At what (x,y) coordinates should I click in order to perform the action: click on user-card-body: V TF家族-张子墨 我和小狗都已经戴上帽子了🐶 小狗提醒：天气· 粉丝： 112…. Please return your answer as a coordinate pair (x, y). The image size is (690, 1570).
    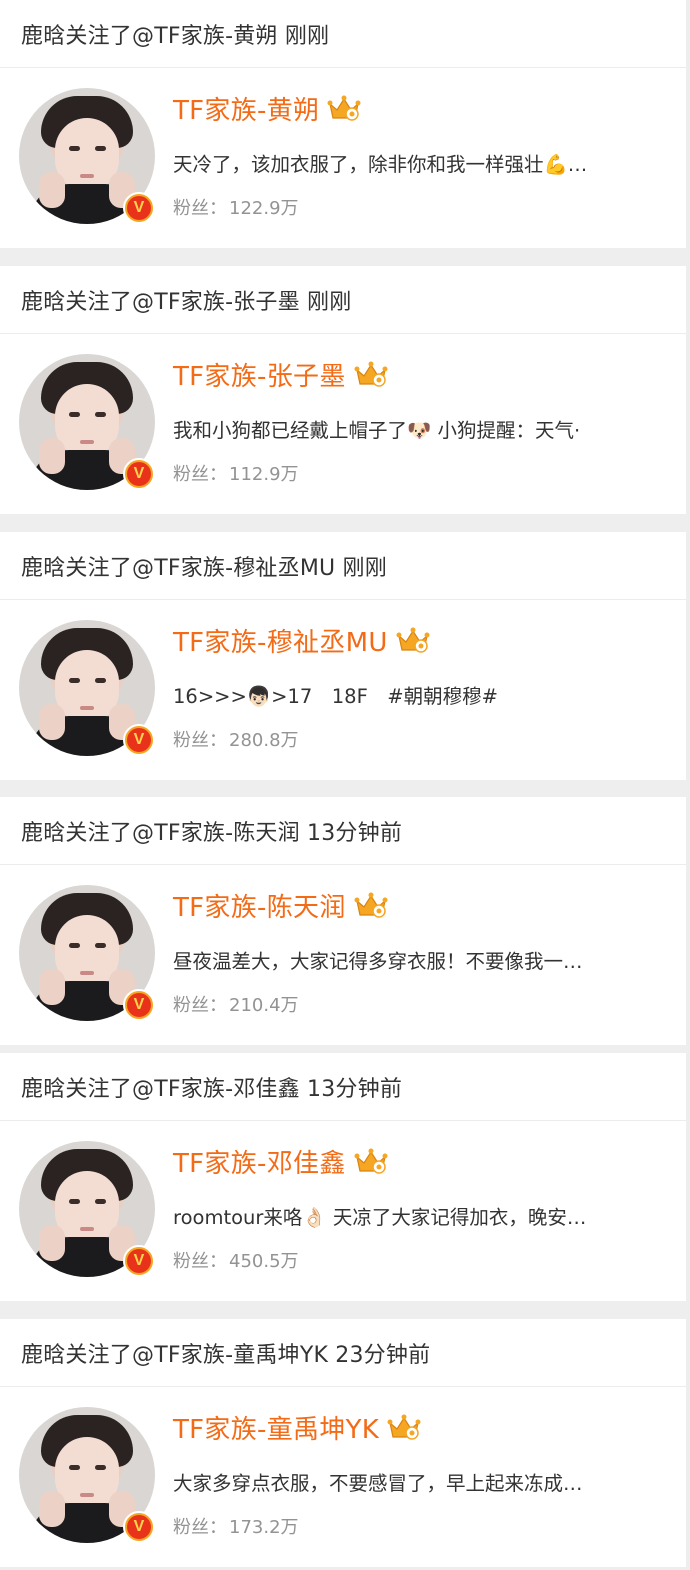
    Looking at the image, I should click on (343, 424).